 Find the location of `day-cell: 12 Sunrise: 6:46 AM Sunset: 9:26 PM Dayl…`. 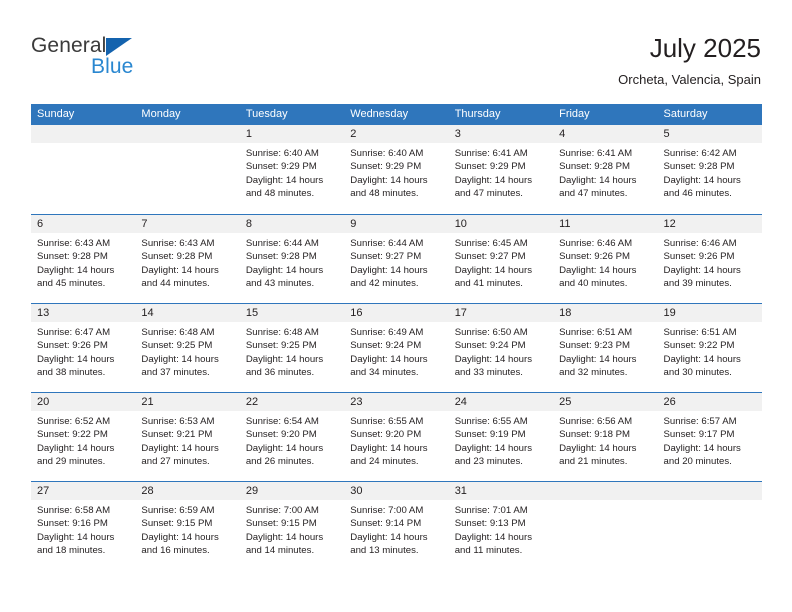

day-cell: 12 Sunrise: 6:46 AM Sunset: 9:26 PM Dayl… is located at coordinates (709, 259).